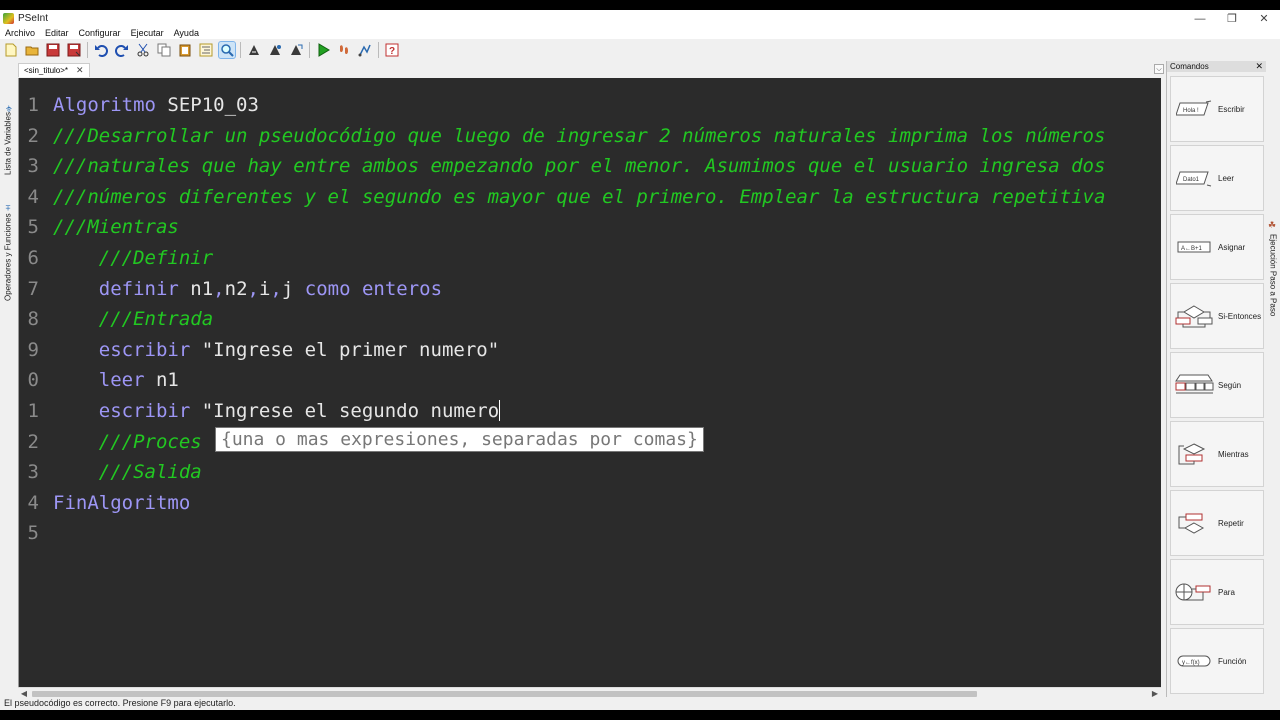  I want to click on code-line: 6 ///Definir, so click(590, 258).